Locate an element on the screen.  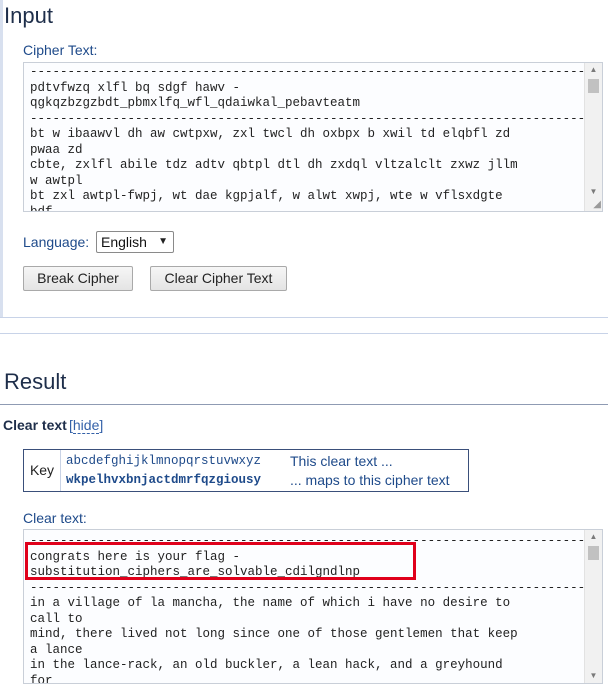
clear-text-heading: Clear text is located at coordinates (35, 425).